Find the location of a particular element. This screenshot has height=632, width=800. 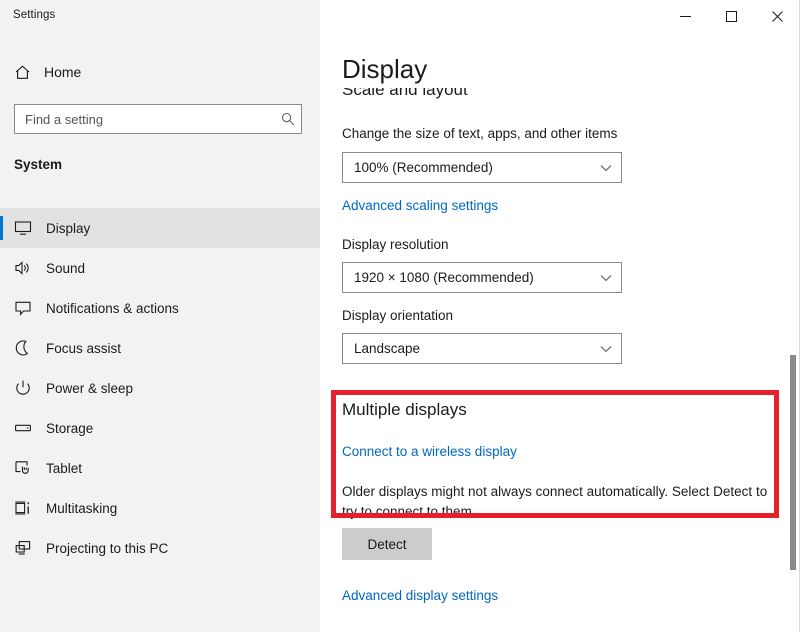

maximize-icon is located at coordinates (731, 16).